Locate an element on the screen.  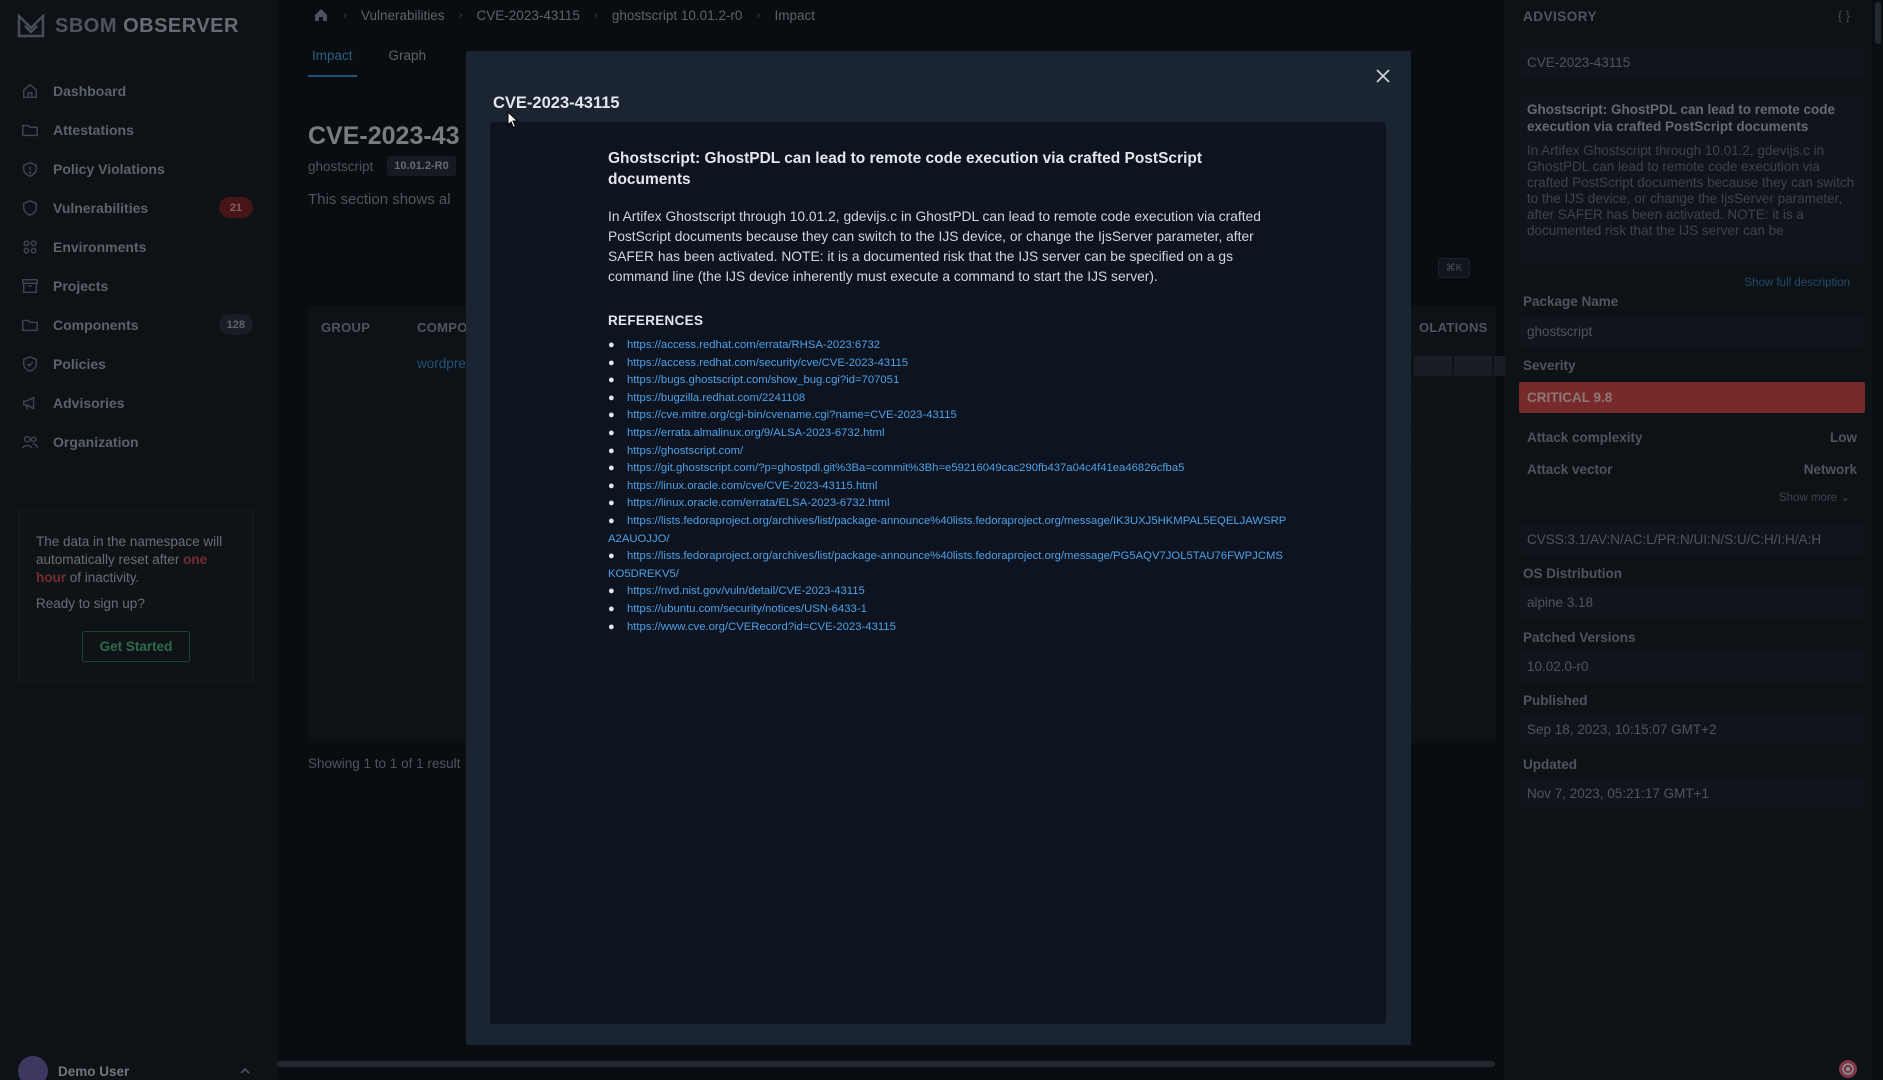
references-heading: REFERENCES is located at coordinates (656, 320).